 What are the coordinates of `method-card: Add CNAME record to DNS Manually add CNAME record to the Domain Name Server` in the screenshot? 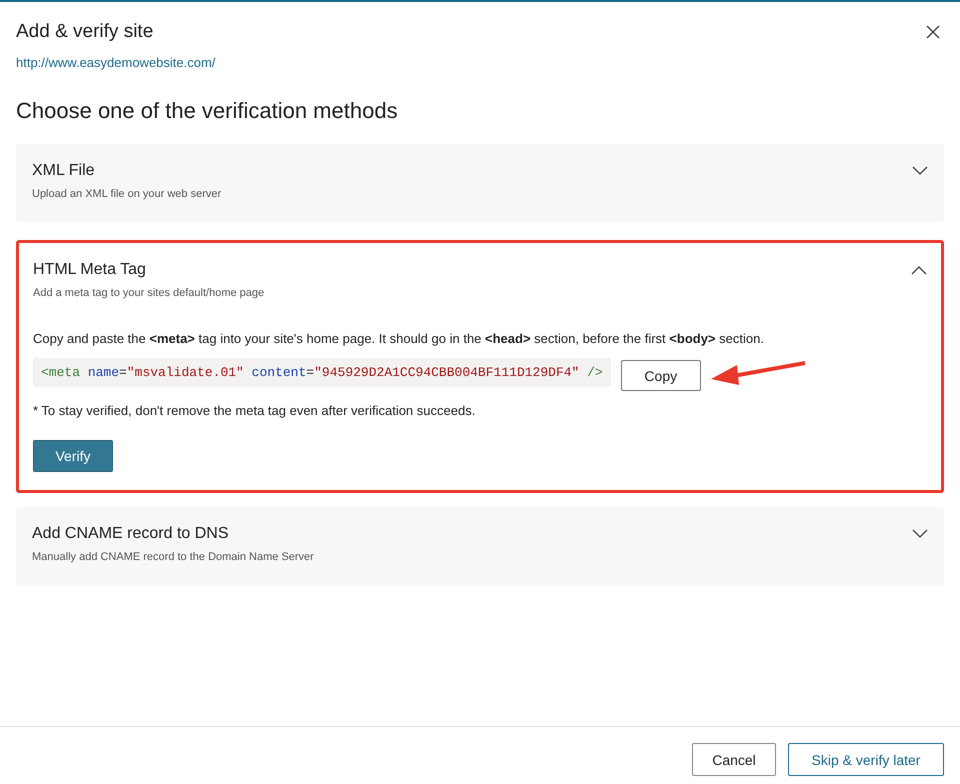 It's located at (480, 546).